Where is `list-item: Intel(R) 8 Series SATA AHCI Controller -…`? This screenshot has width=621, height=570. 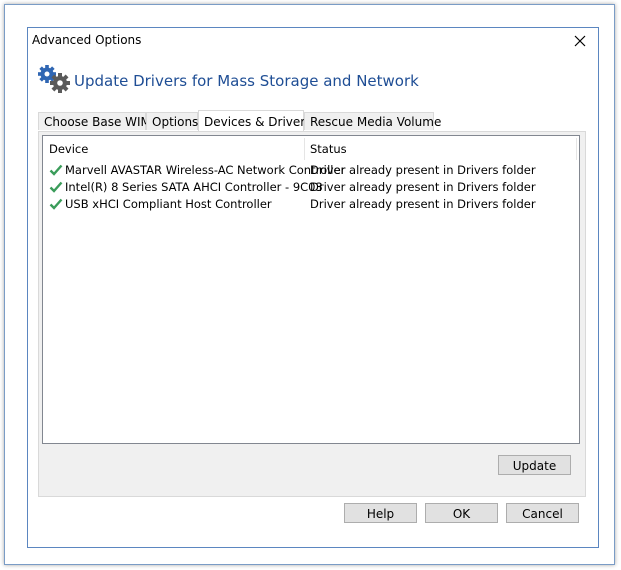
list-item: Intel(R) 8 Series SATA AHCI Controller -… is located at coordinates (292, 187).